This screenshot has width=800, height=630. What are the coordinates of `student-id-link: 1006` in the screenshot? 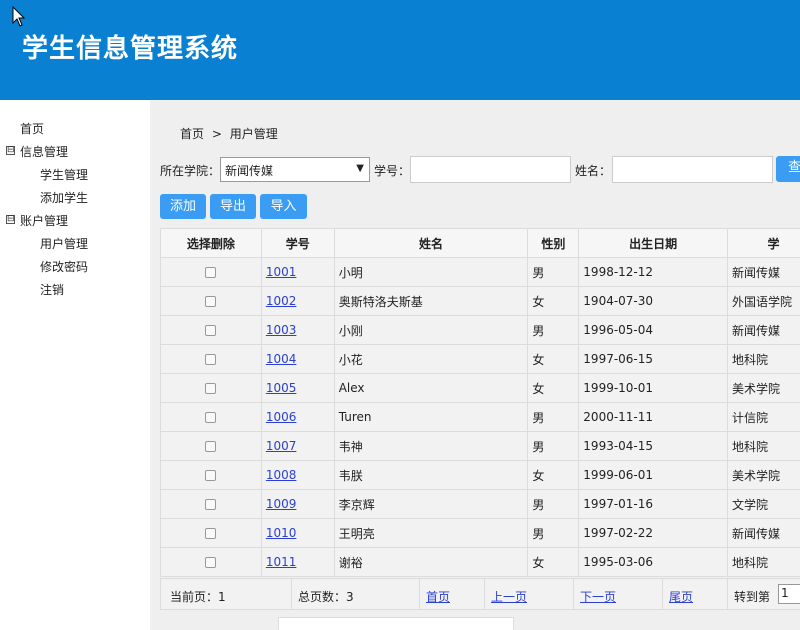 It's located at (281, 417).